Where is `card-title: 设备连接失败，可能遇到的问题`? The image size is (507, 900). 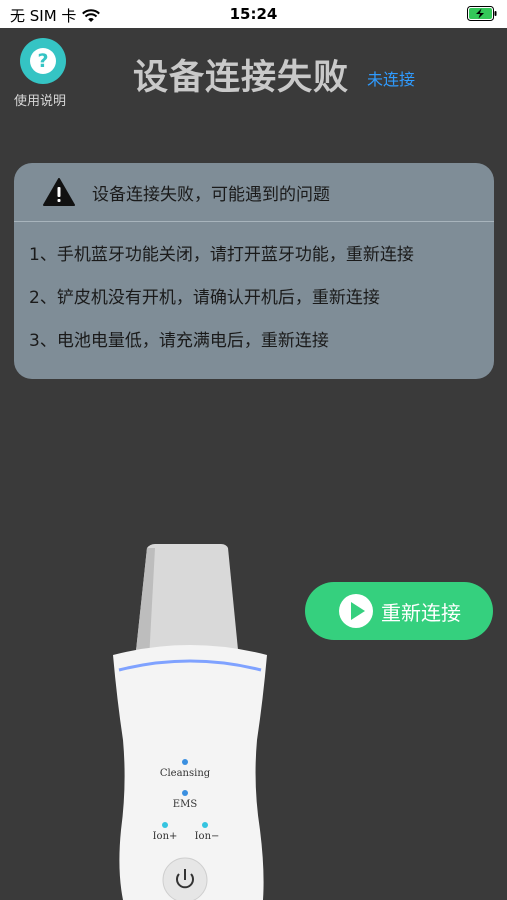
card-title: 设备连接失败，可能遇到的问题 is located at coordinates (211, 194).